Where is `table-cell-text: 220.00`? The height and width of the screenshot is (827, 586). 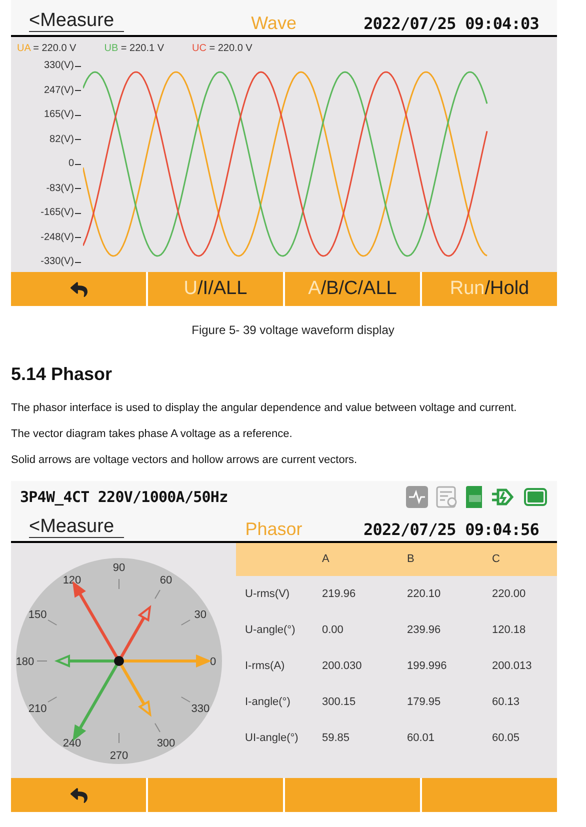
table-cell-text: 220.00 is located at coordinates (509, 594).